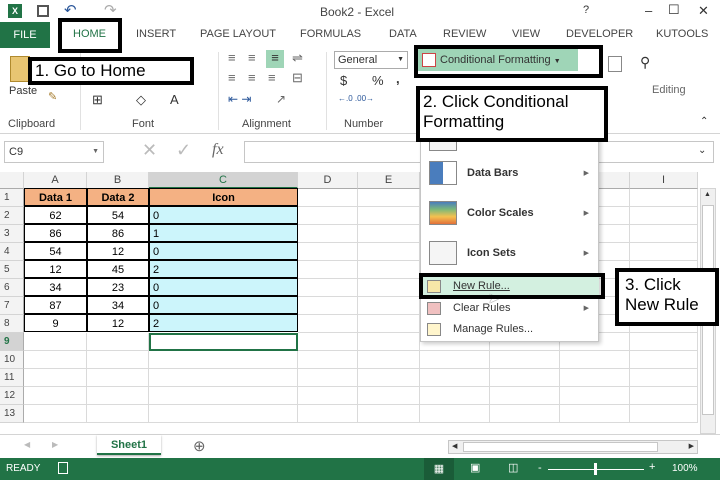 This screenshot has width=720, height=480. Describe the element at coordinates (12, 234) in the screenshot. I see `row-header: 3` at that location.